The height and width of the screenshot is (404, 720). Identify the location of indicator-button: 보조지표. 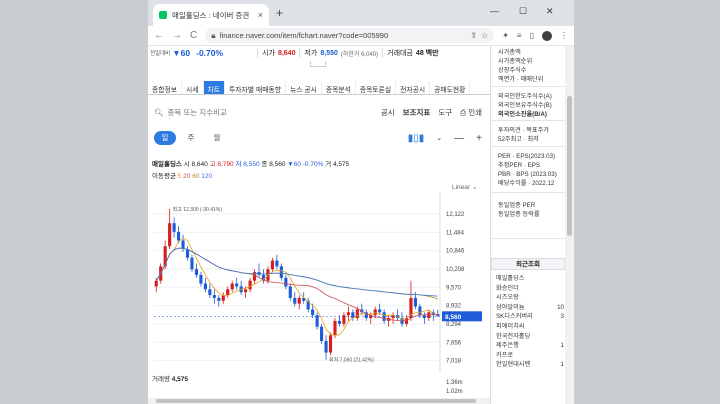
(417, 112).